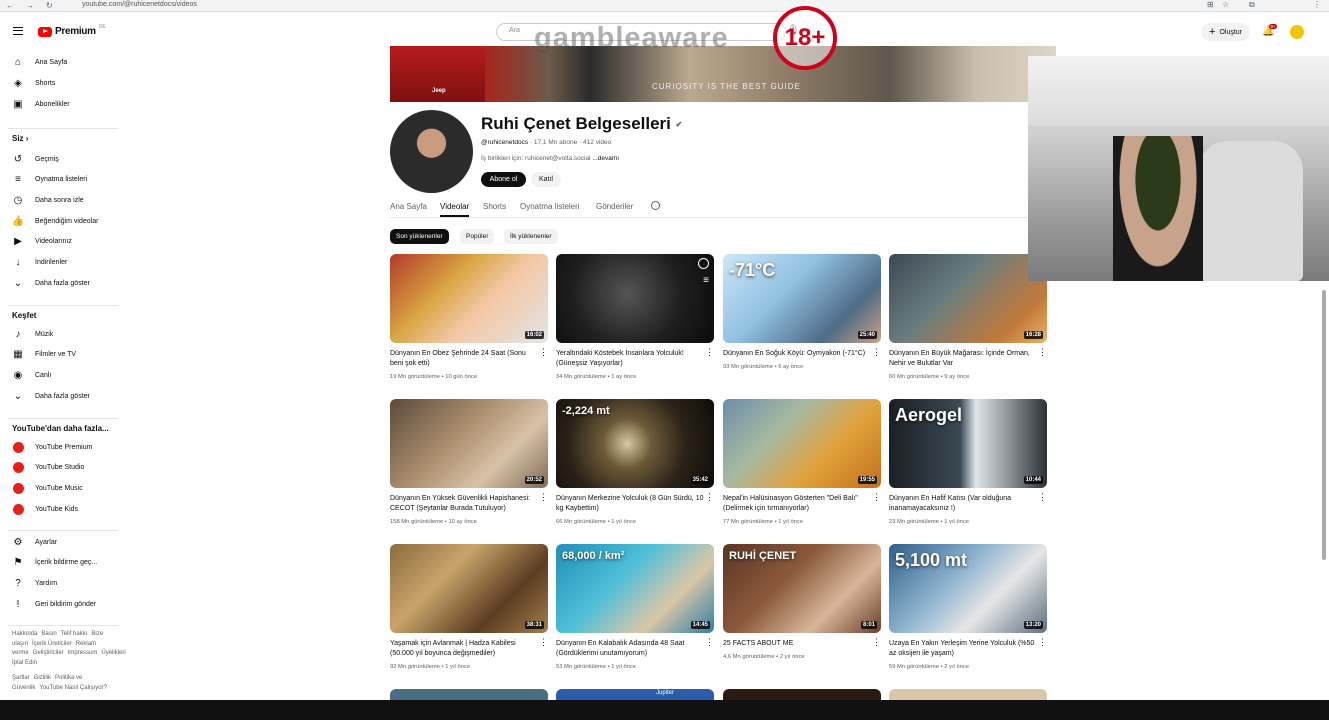 This screenshot has width=1329, height=720. What do you see at coordinates (1324, 425) in the screenshot?
I see `scrollbar` at bounding box center [1324, 425].